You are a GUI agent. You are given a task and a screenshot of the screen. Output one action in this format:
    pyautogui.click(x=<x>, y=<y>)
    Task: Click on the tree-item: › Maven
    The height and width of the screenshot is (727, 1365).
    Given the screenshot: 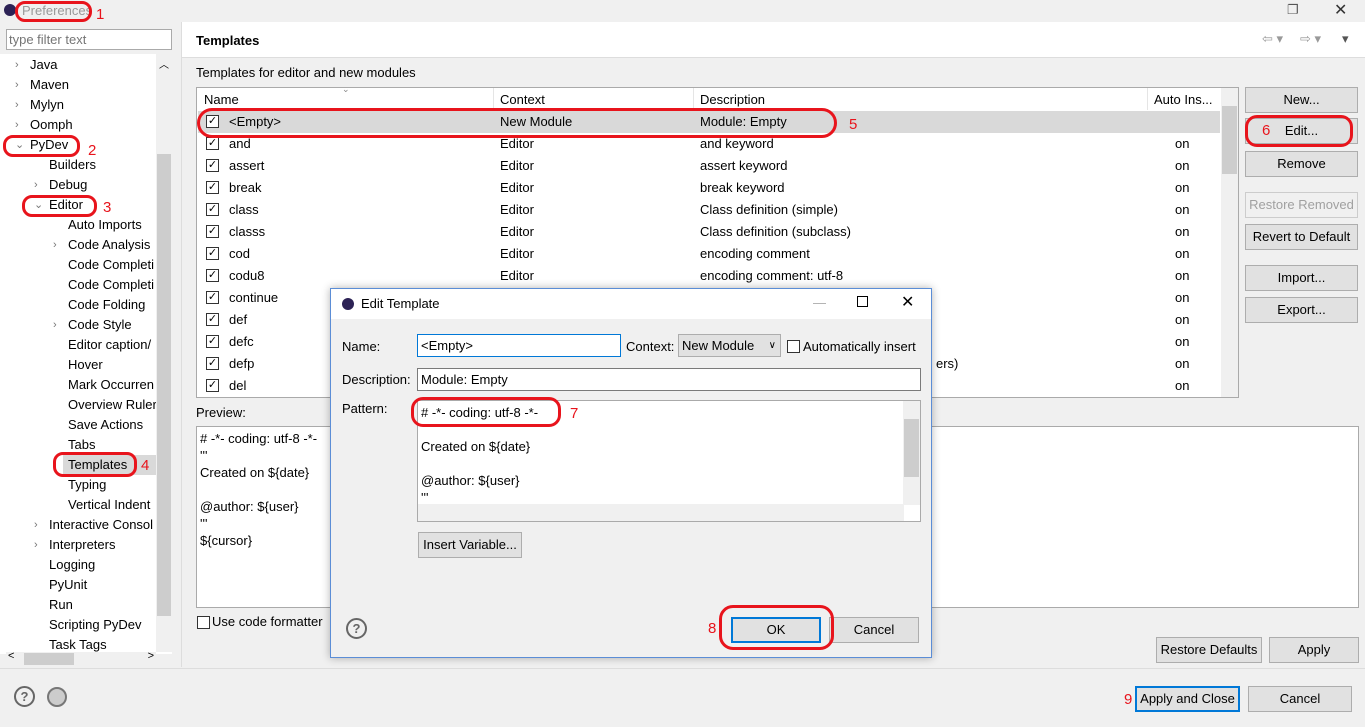 What is the action you would take?
    pyautogui.click(x=85, y=85)
    